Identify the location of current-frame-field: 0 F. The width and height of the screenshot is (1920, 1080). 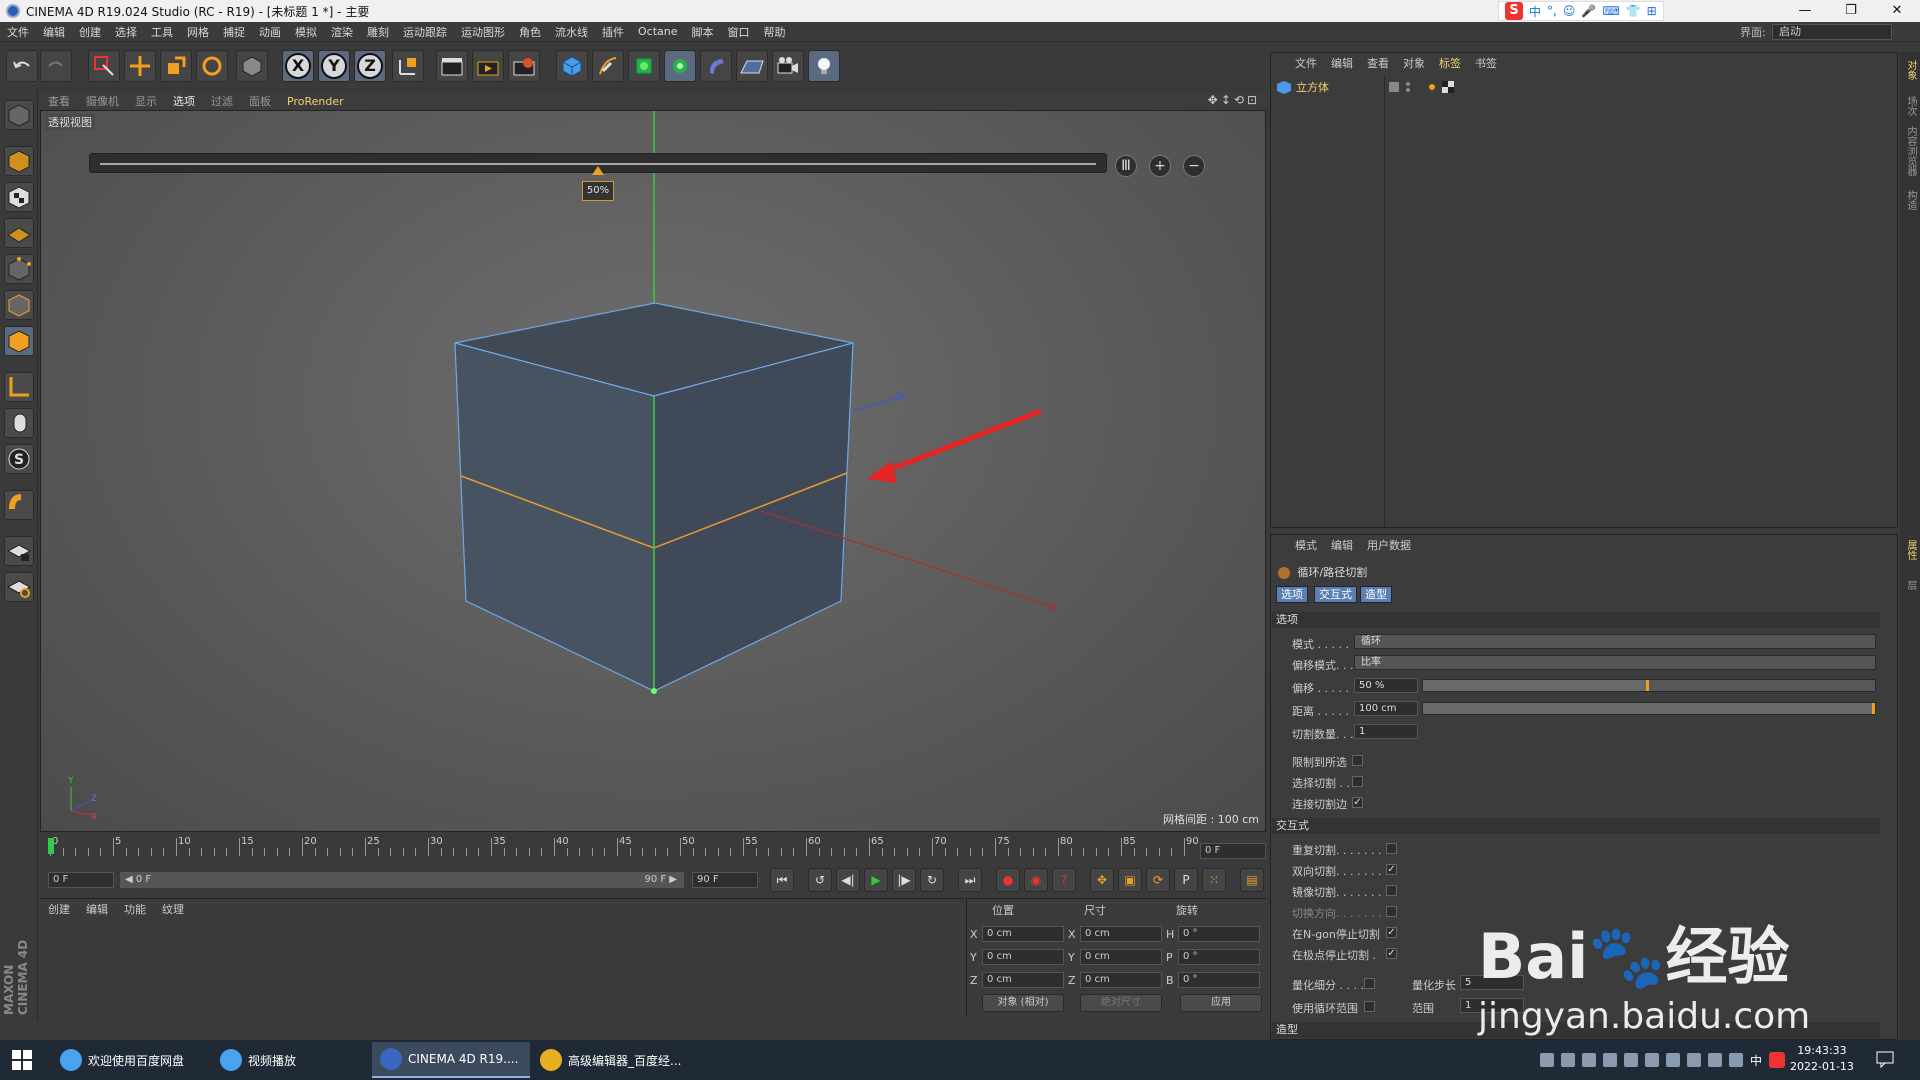
(1233, 851).